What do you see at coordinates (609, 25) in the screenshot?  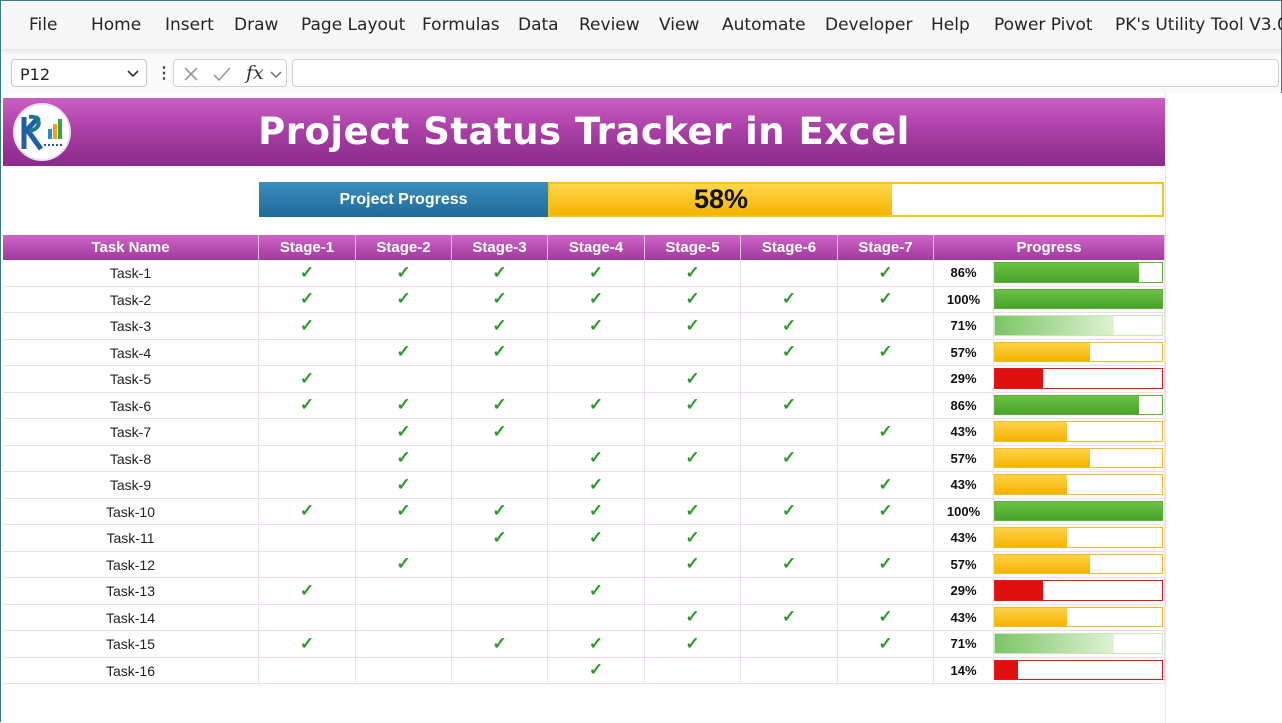 I see `ribbon-tab-review: Review` at bounding box center [609, 25].